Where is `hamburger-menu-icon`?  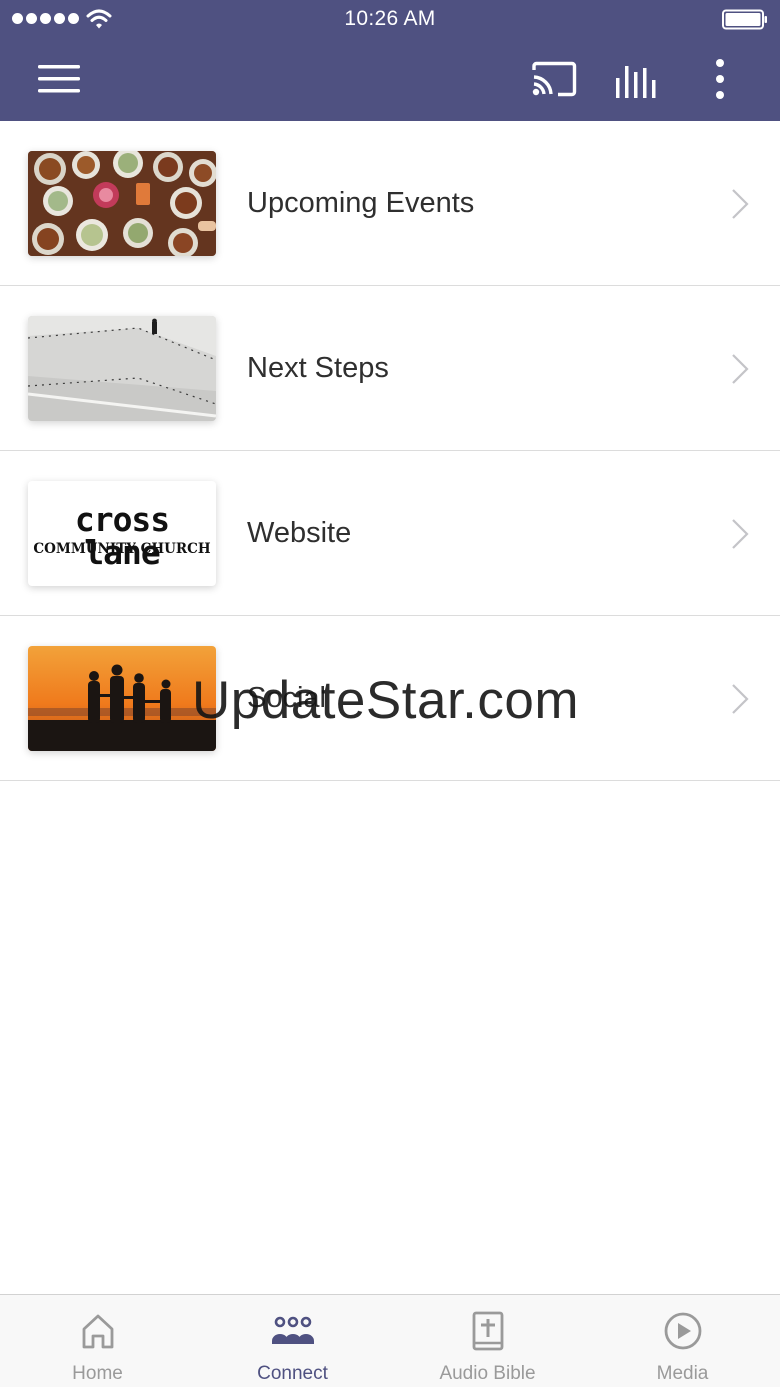
hamburger-menu-icon is located at coordinates (59, 79).